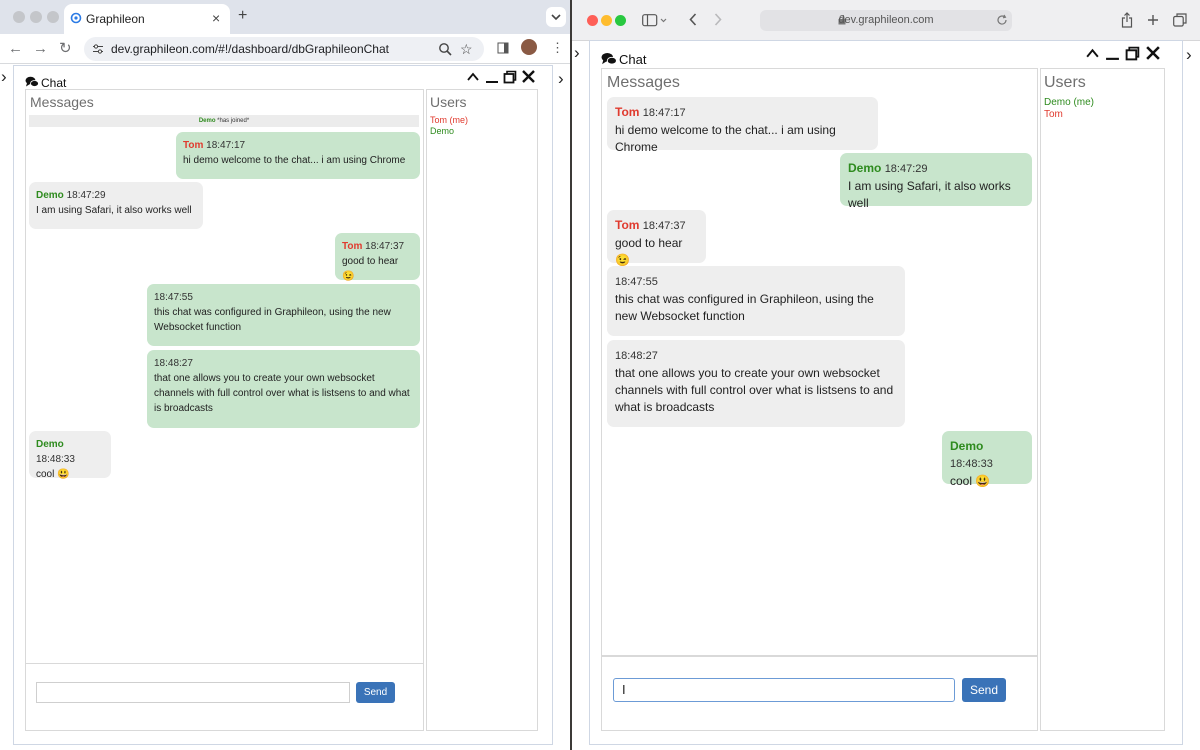 This screenshot has width=1200, height=750. I want to click on user-item: Demo, so click(442, 131).